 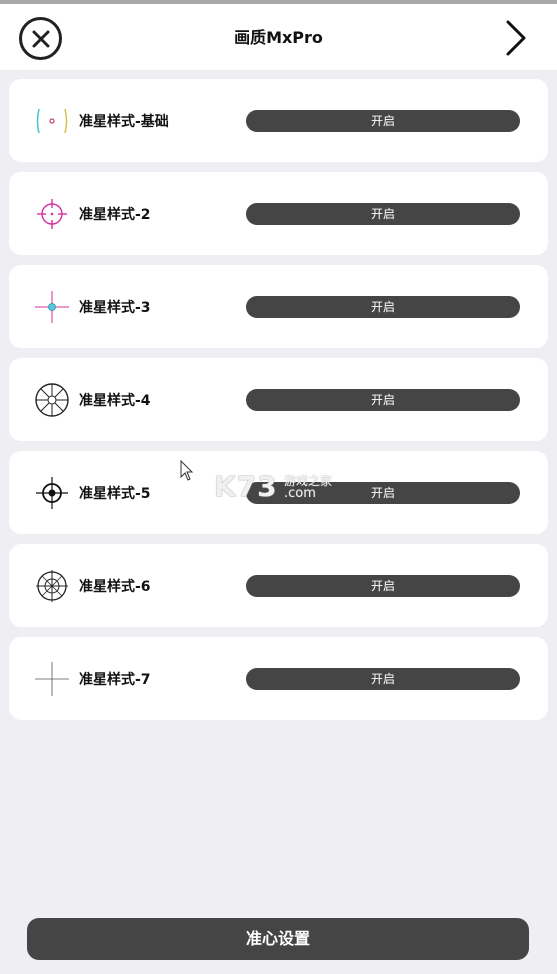 I want to click on crosshair-6-icon, so click(x=52, y=586).